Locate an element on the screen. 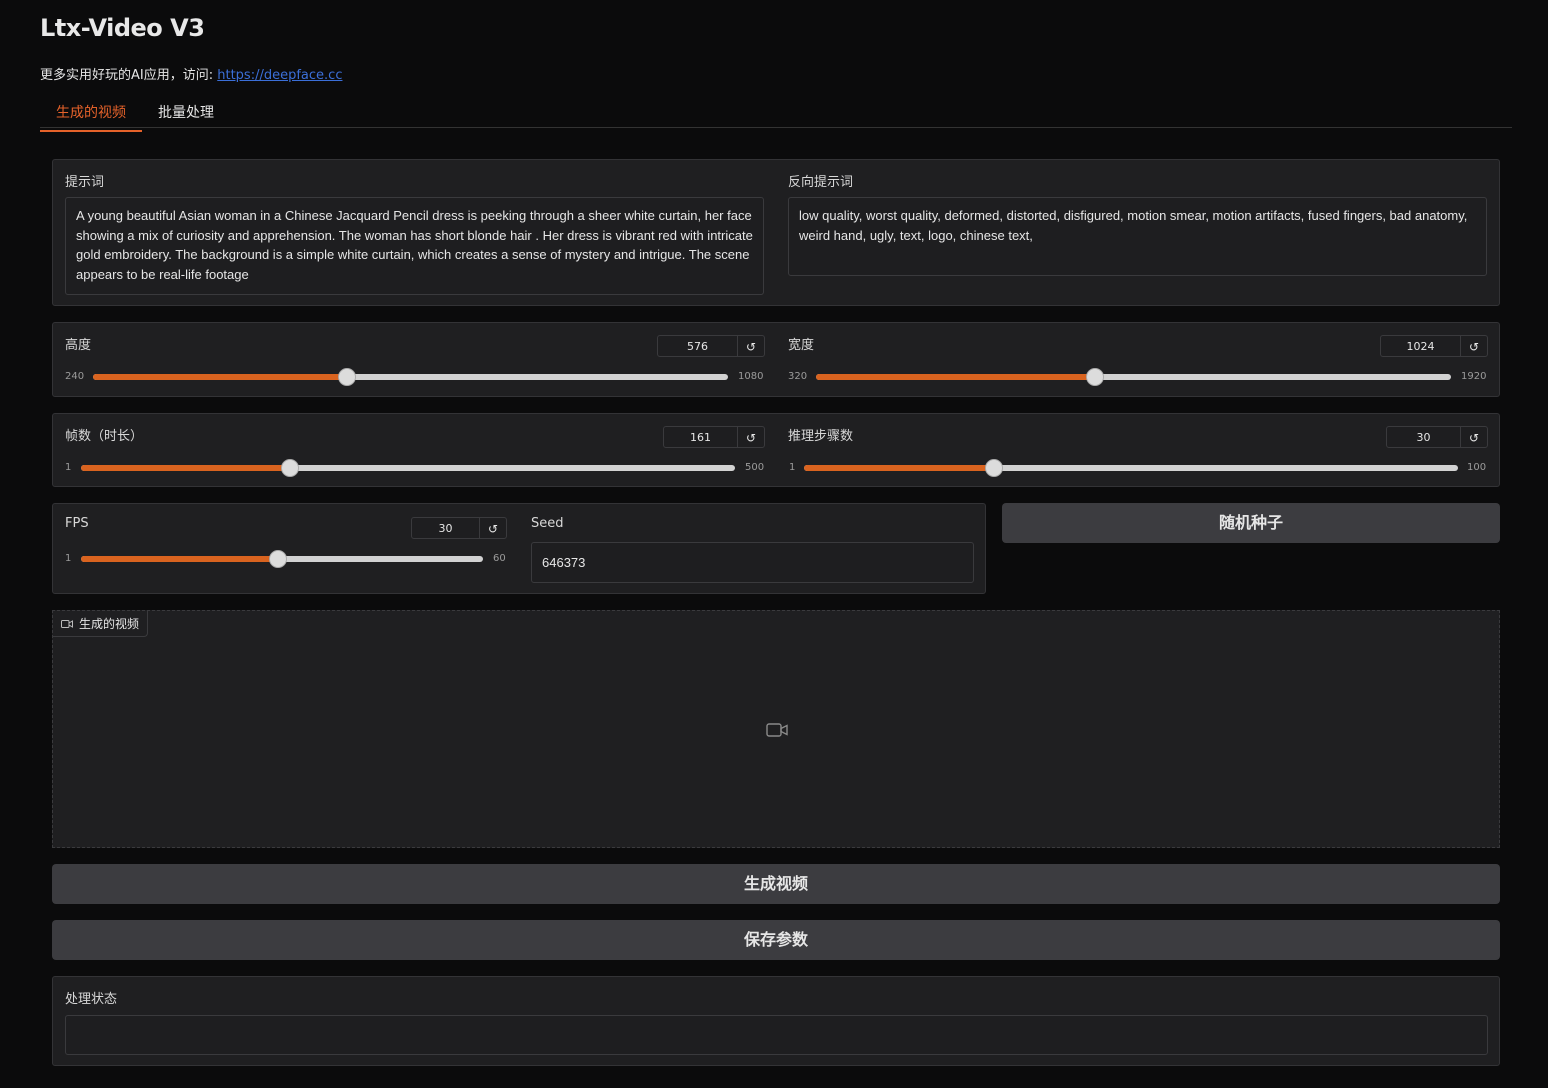 Image resolution: width=1548 pixels, height=1088 pixels. frames-number-input: 161 ↺ is located at coordinates (714, 437).